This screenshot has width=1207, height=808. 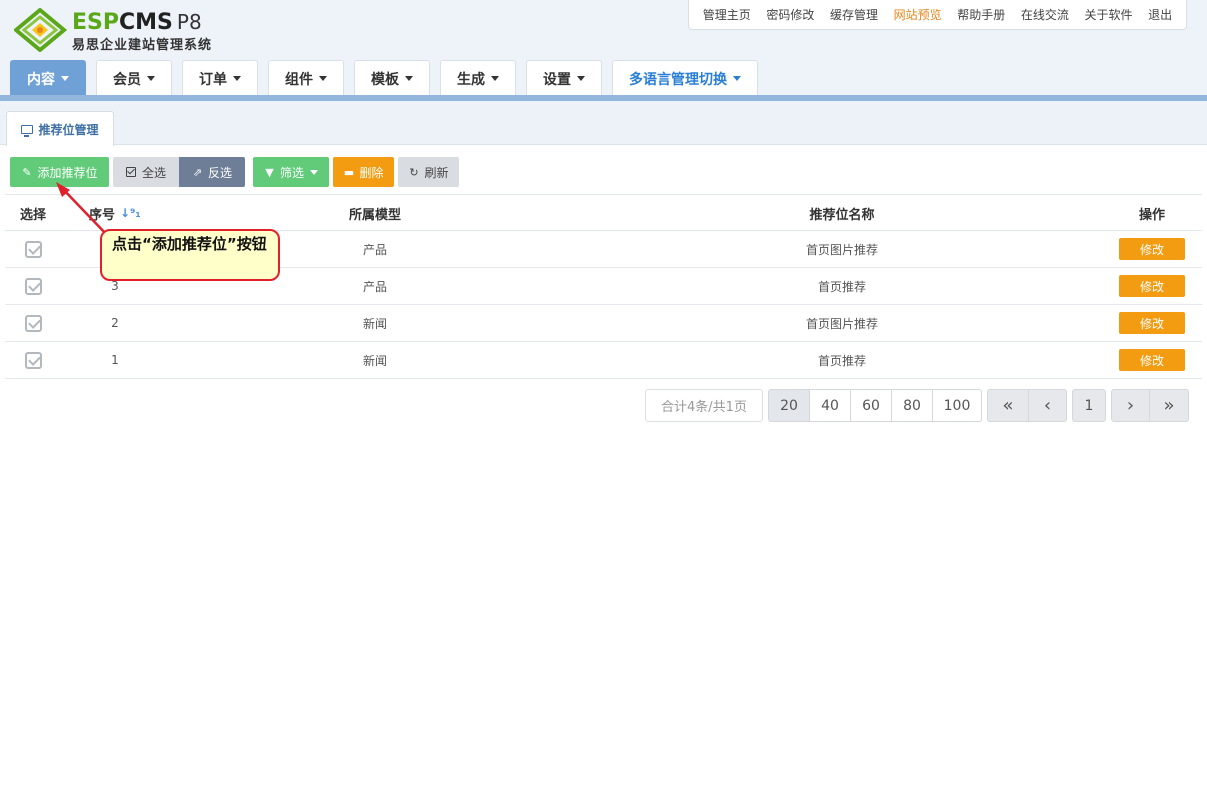 I want to click on last-page-button: », so click(x=1169, y=405).